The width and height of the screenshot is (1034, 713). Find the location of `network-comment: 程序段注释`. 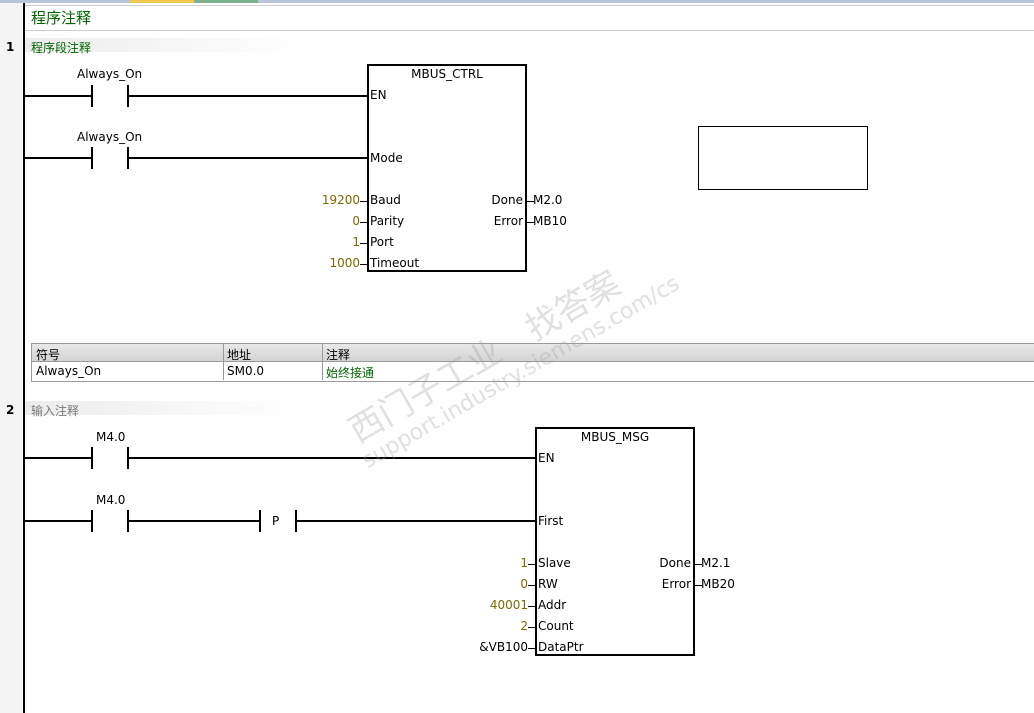

network-comment: 程序段注释 is located at coordinates (61, 47).